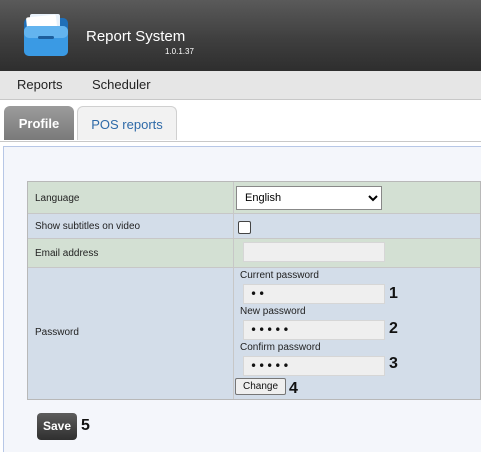 This screenshot has width=481, height=452. What do you see at coordinates (393, 293) in the screenshot?
I see `callout-1: 1` at bounding box center [393, 293].